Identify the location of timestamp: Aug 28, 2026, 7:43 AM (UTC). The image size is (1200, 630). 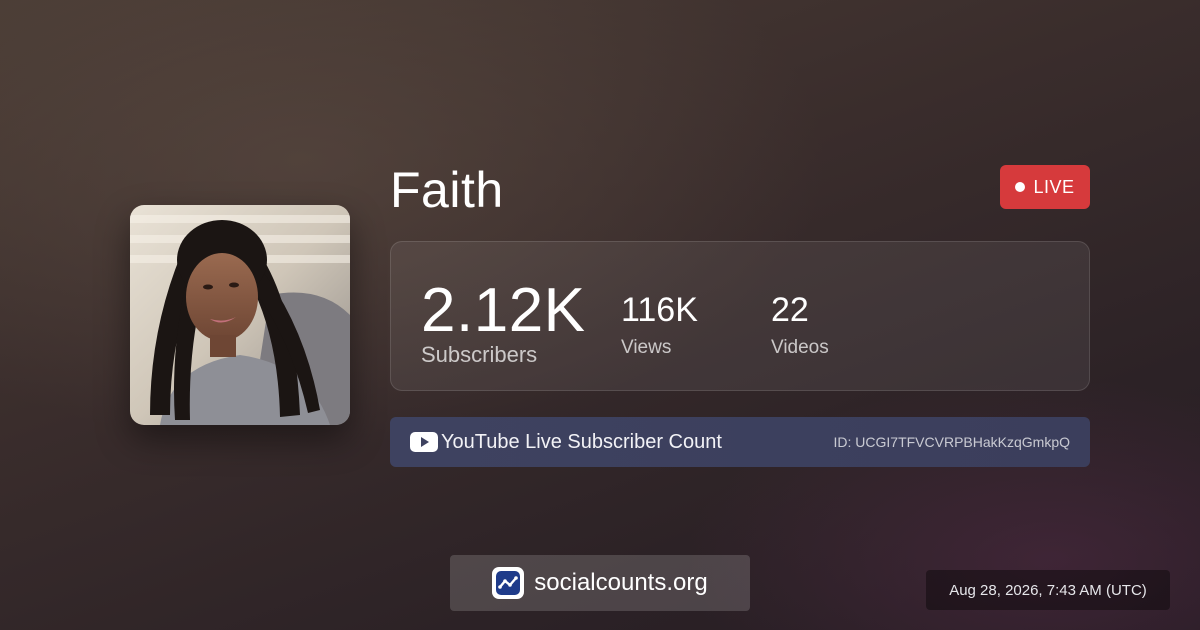
(1048, 590).